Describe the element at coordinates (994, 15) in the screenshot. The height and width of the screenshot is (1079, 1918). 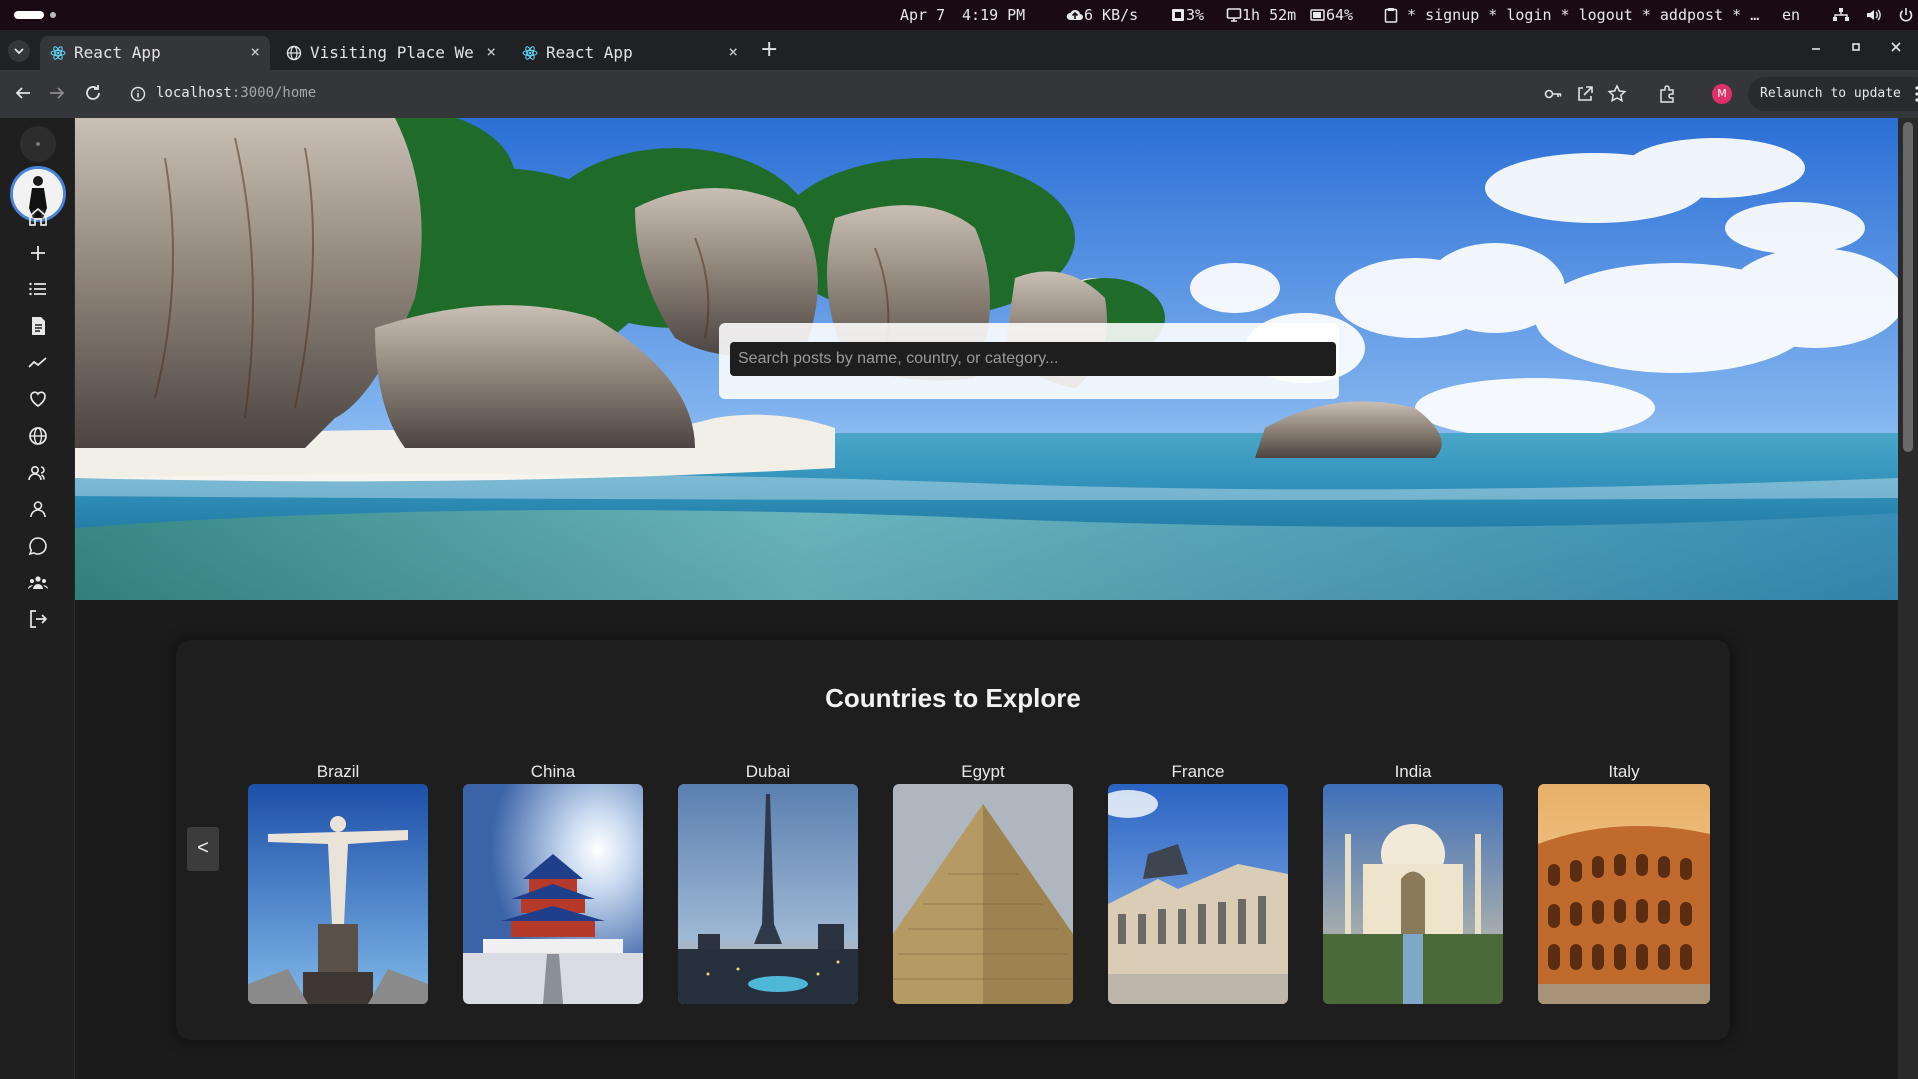
I see `clock-time: 4:19 PM` at that location.